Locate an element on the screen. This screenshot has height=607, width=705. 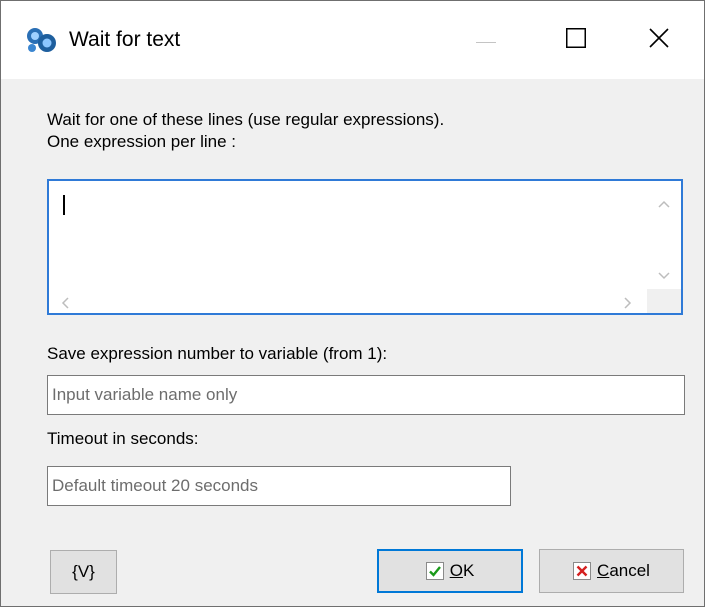
minimize-icon is located at coordinates (486, 40).